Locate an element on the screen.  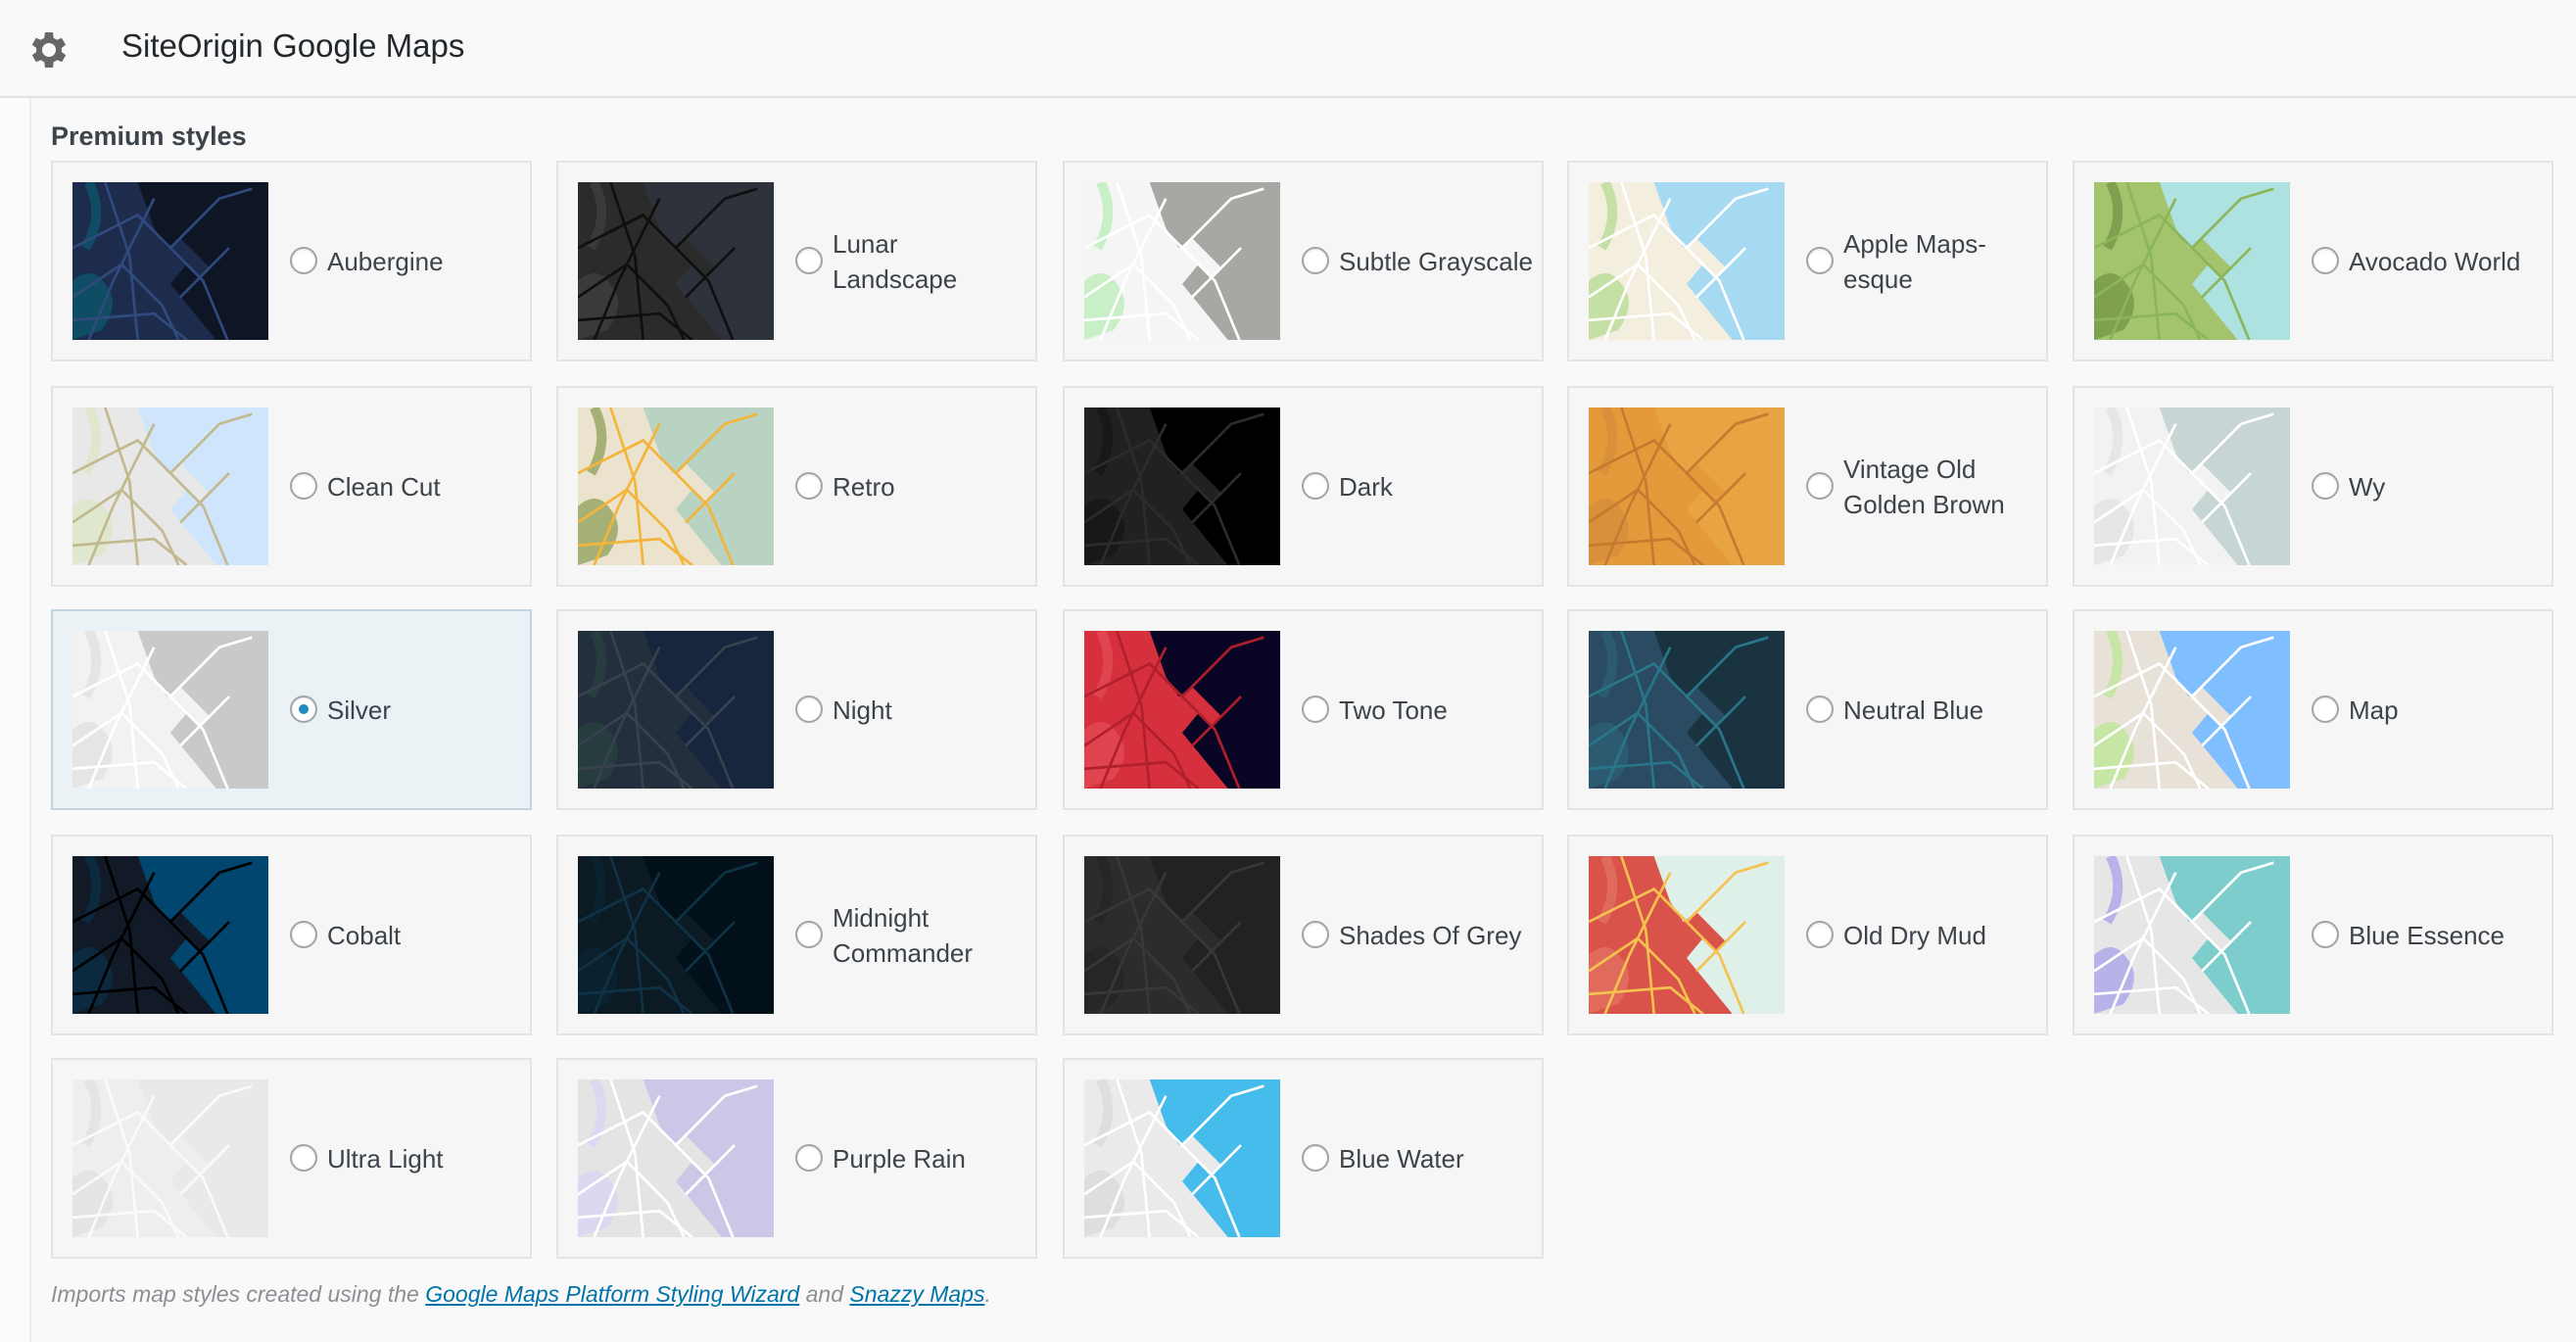
style-option-map: Map is located at coordinates (2313, 709).